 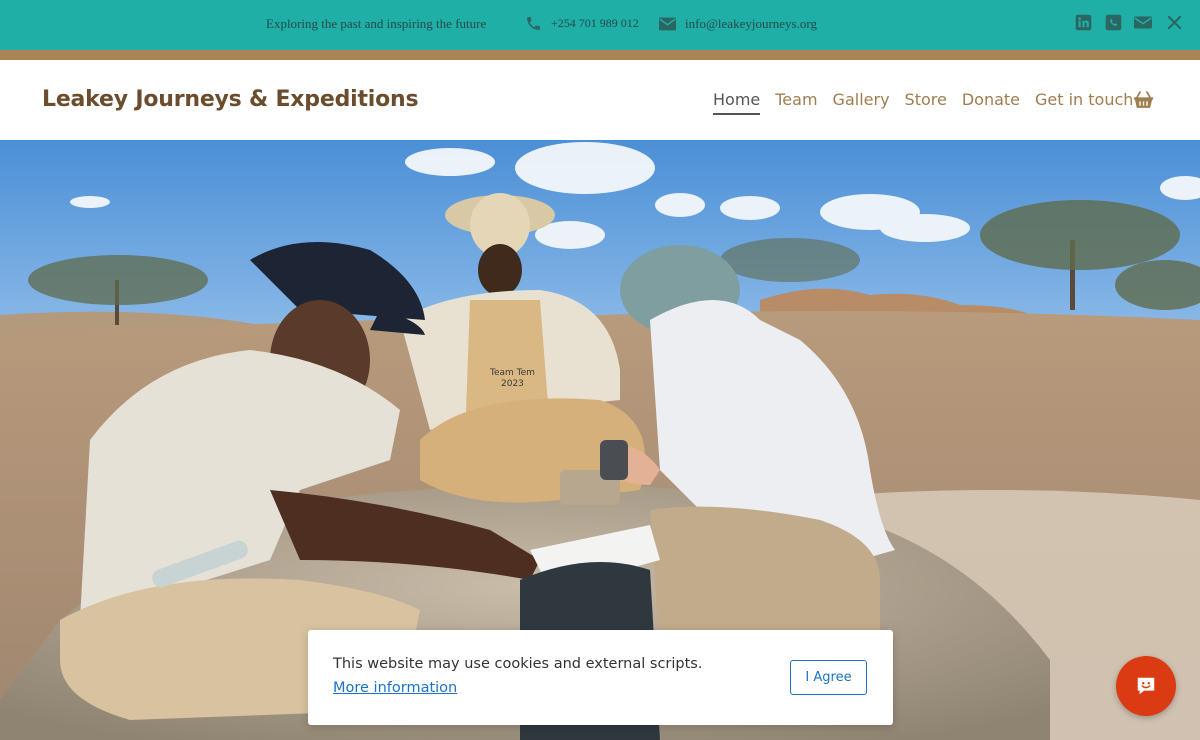 I want to click on site-brand: Leakey Journeys & Expeditions, so click(x=230, y=99).